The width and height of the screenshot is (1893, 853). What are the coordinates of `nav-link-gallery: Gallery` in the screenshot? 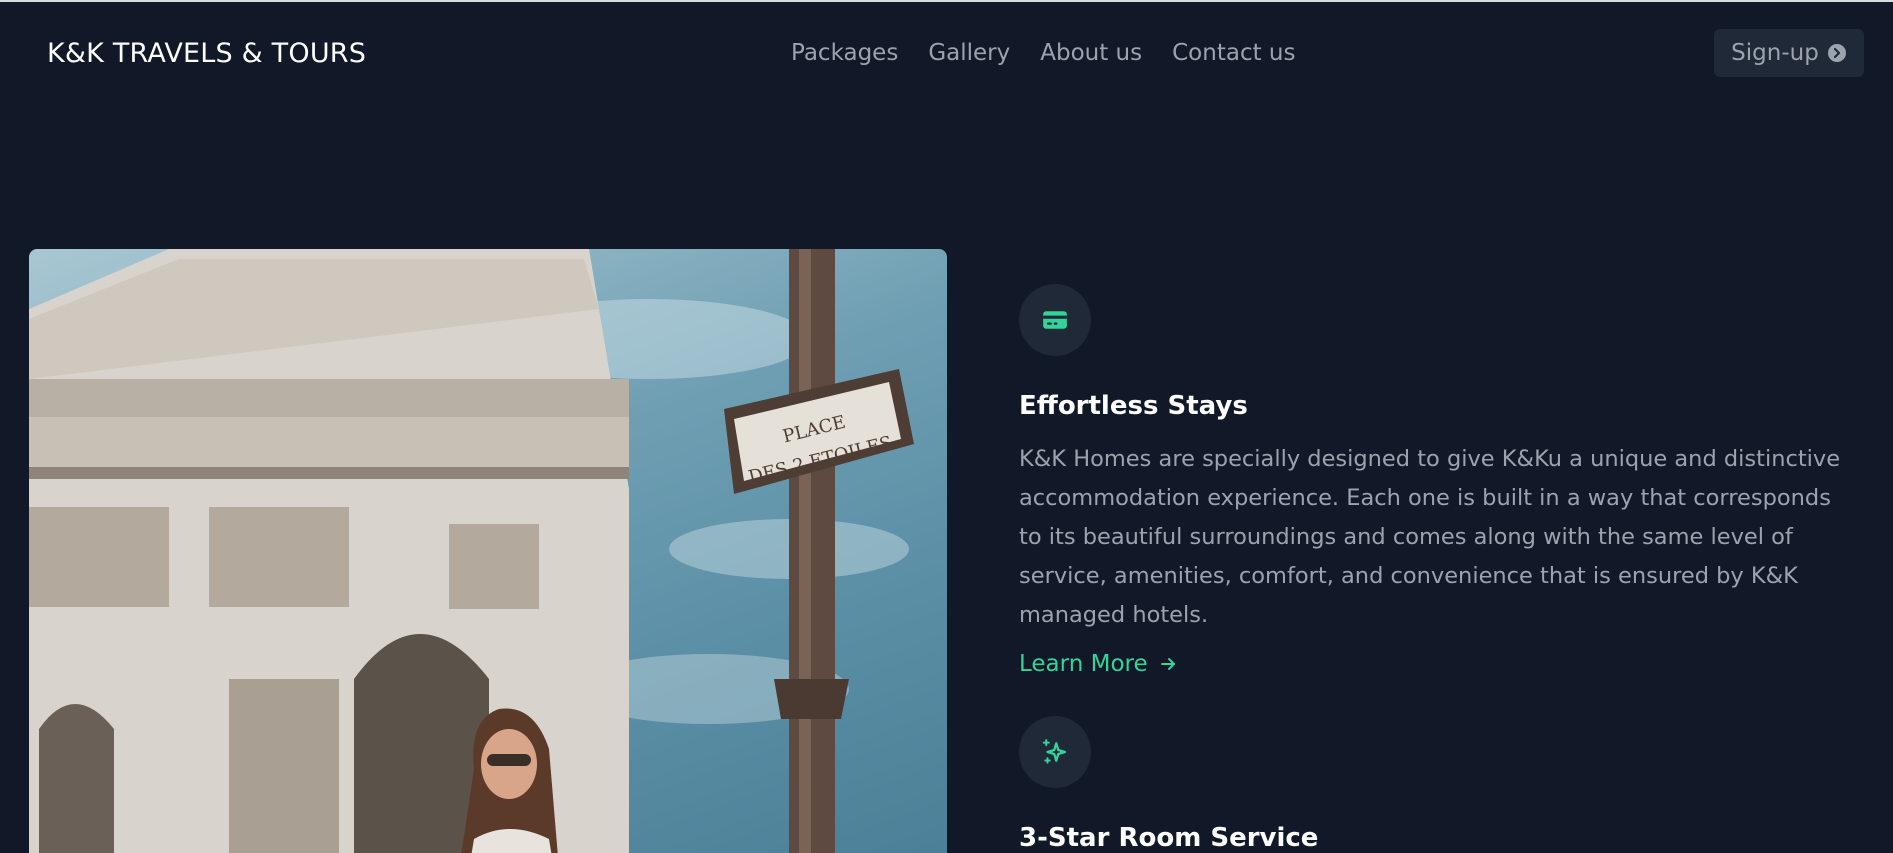 It's located at (969, 53).